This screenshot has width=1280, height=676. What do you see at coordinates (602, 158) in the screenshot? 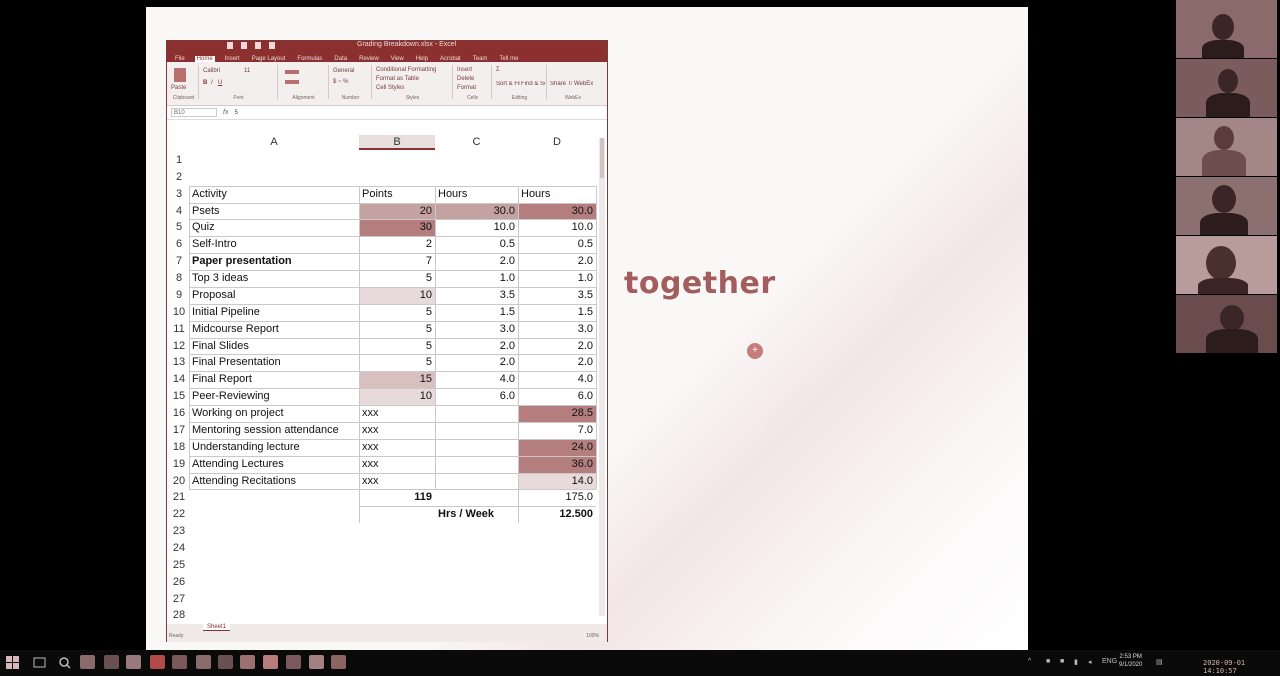
I see `scroll-thumb` at bounding box center [602, 158].